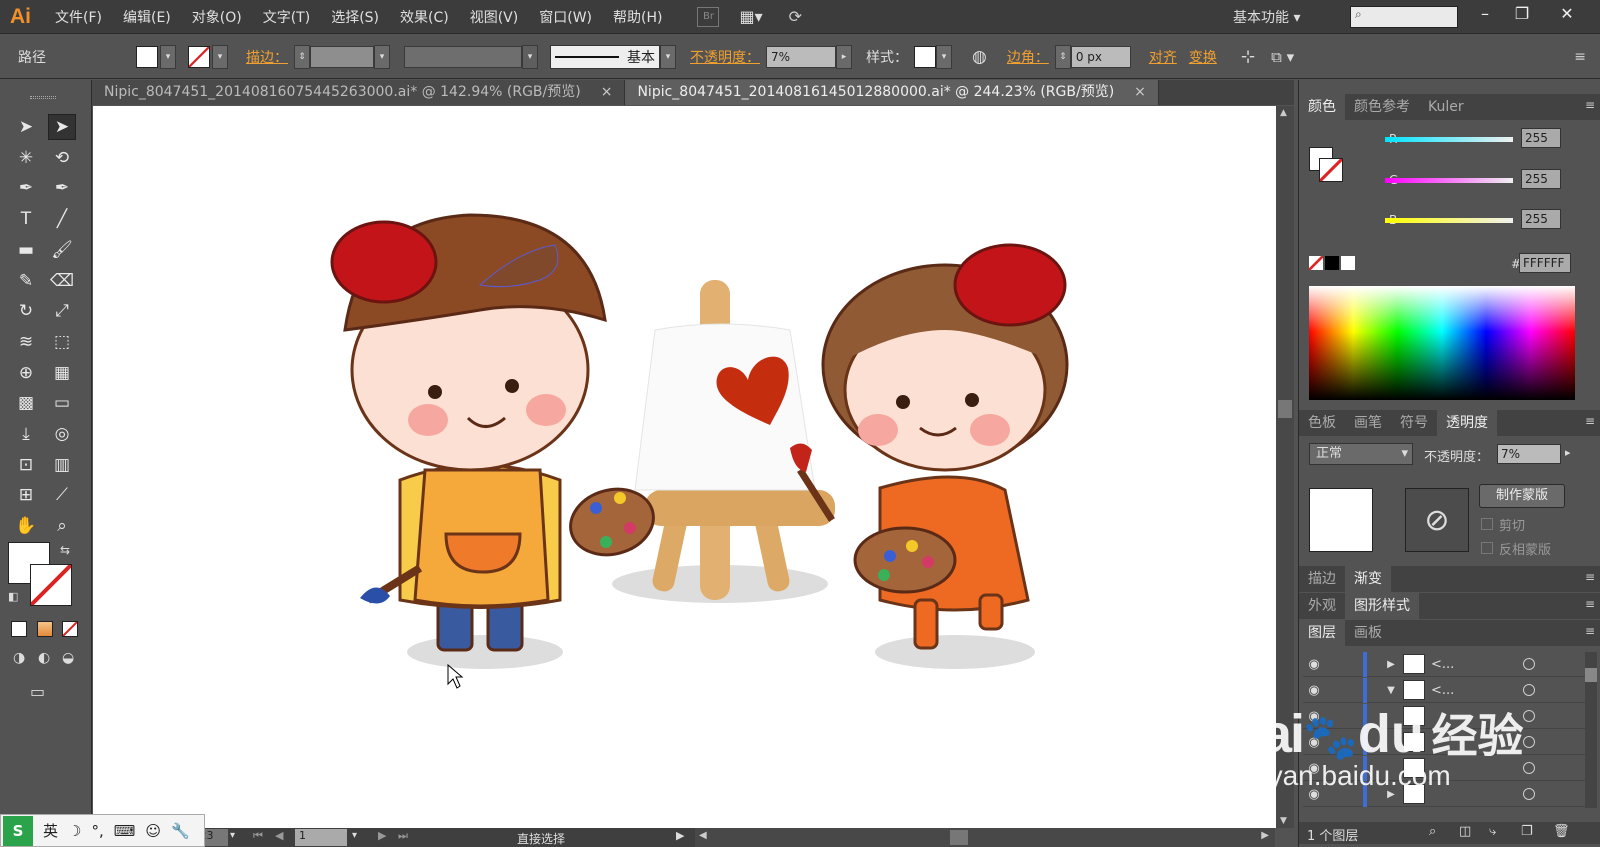 This screenshot has height=847, width=1600. I want to click on artboard-dropdown-icon: ▾, so click(354, 835).